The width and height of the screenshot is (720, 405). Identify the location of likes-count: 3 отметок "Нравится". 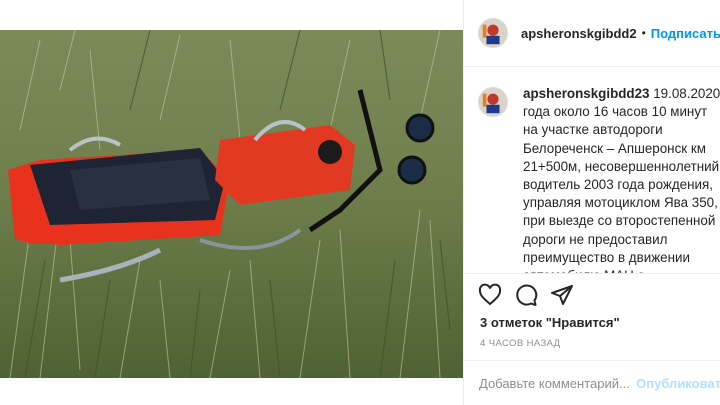
(550, 322).